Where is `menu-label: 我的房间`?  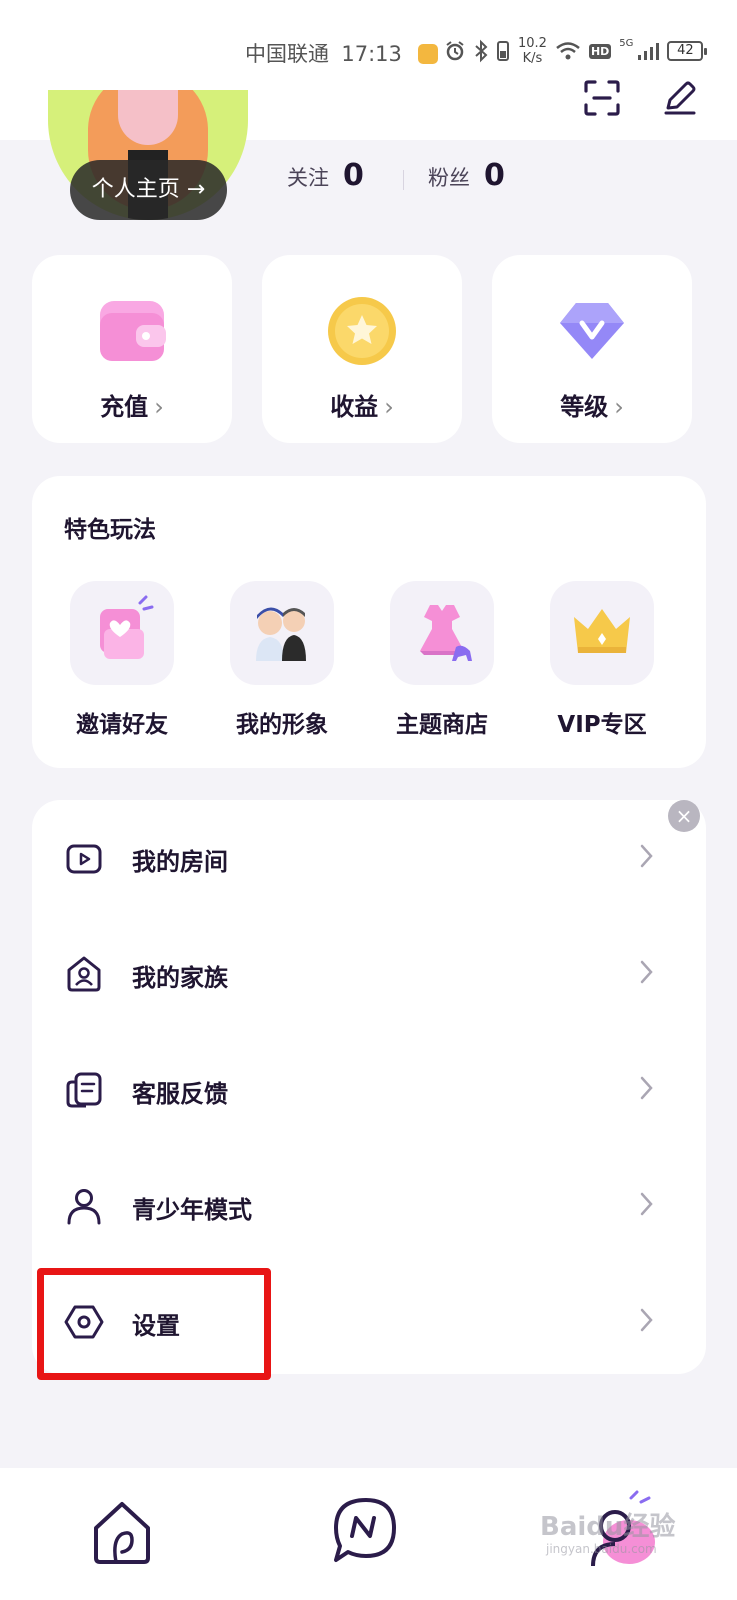 menu-label: 我的房间 is located at coordinates (180, 862).